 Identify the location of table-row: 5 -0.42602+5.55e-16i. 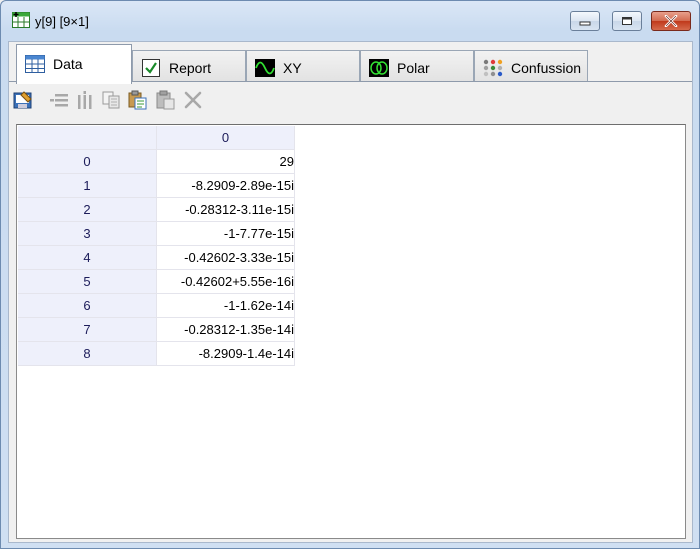
(156, 281).